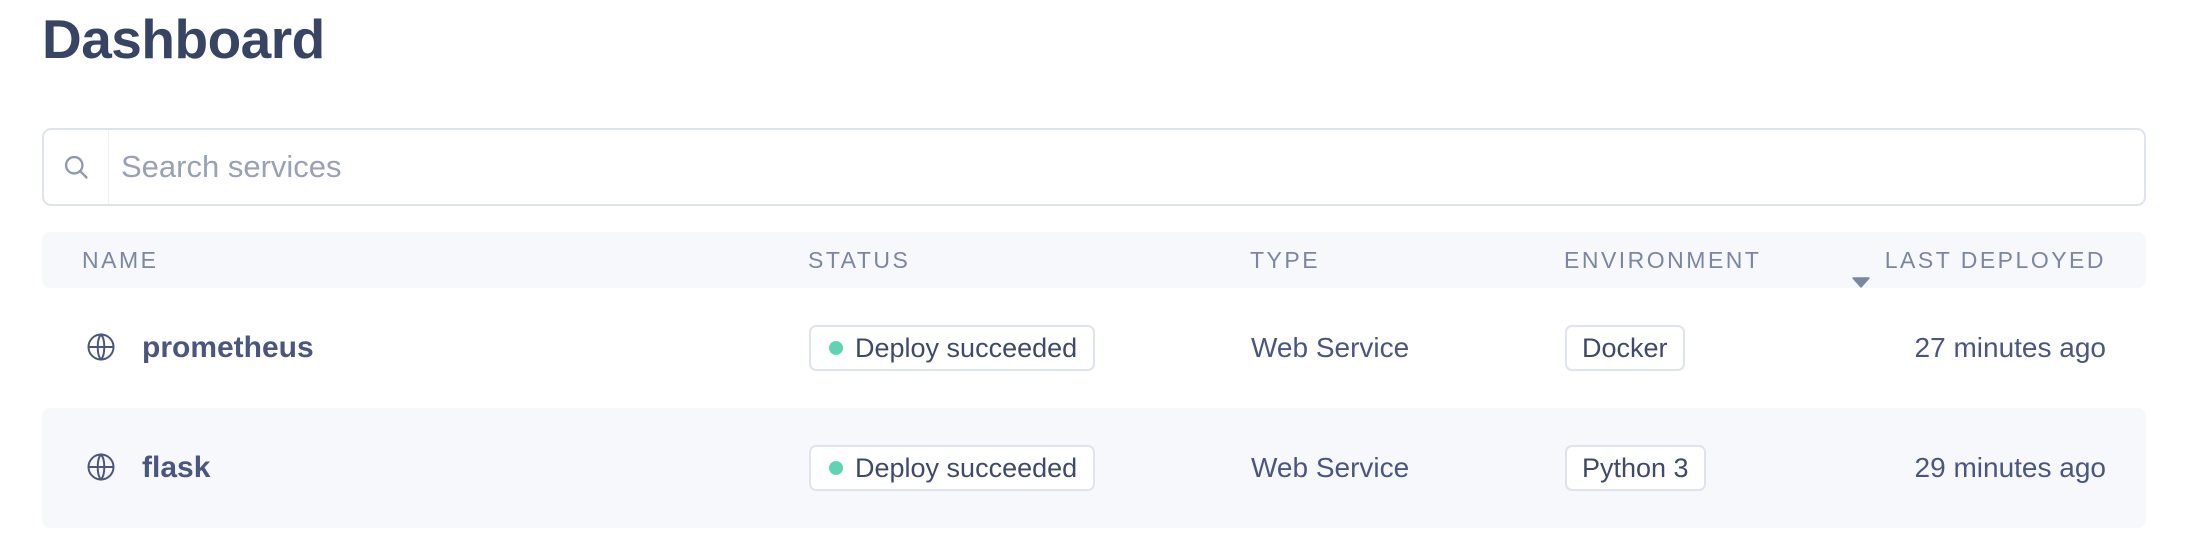  What do you see at coordinates (1625, 348) in the screenshot?
I see `environment-badge: Docker` at bounding box center [1625, 348].